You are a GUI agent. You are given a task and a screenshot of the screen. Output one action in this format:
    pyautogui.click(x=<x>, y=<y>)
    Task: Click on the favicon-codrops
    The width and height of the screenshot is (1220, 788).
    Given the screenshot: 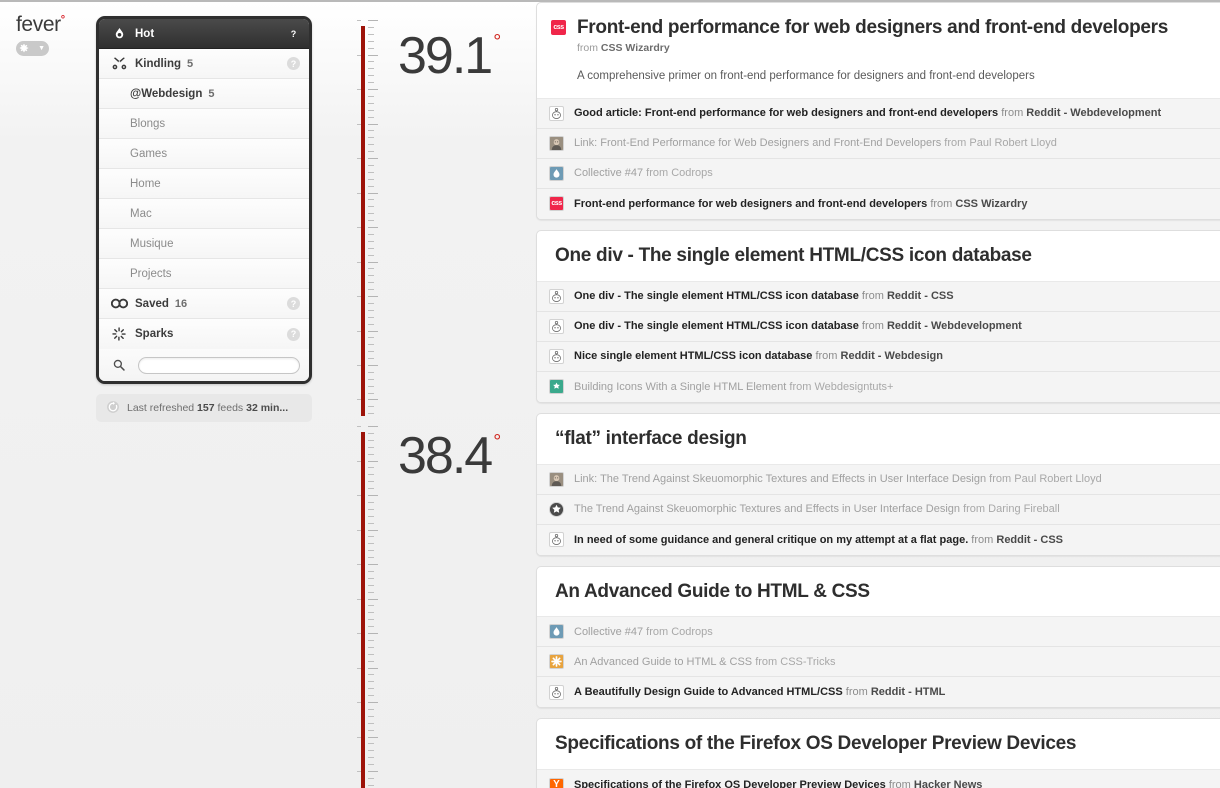 What is the action you would take?
    pyautogui.click(x=556, y=632)
    